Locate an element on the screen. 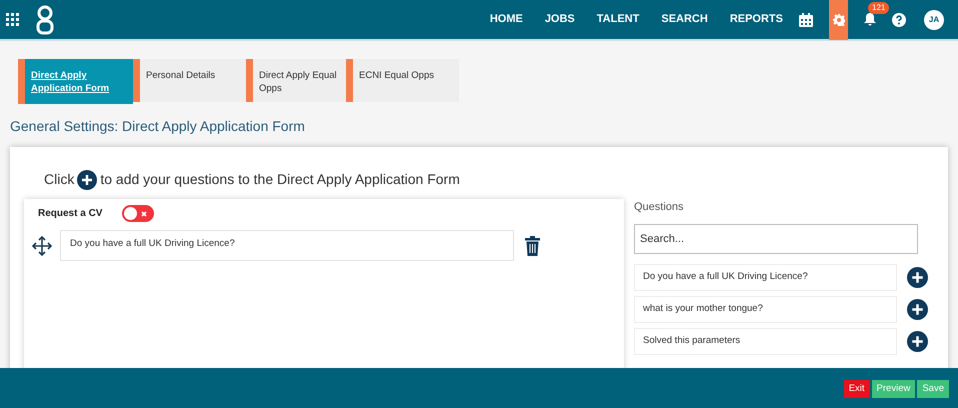 The image size is (958, 408). cross-icon is located at coordinates (144, 213).